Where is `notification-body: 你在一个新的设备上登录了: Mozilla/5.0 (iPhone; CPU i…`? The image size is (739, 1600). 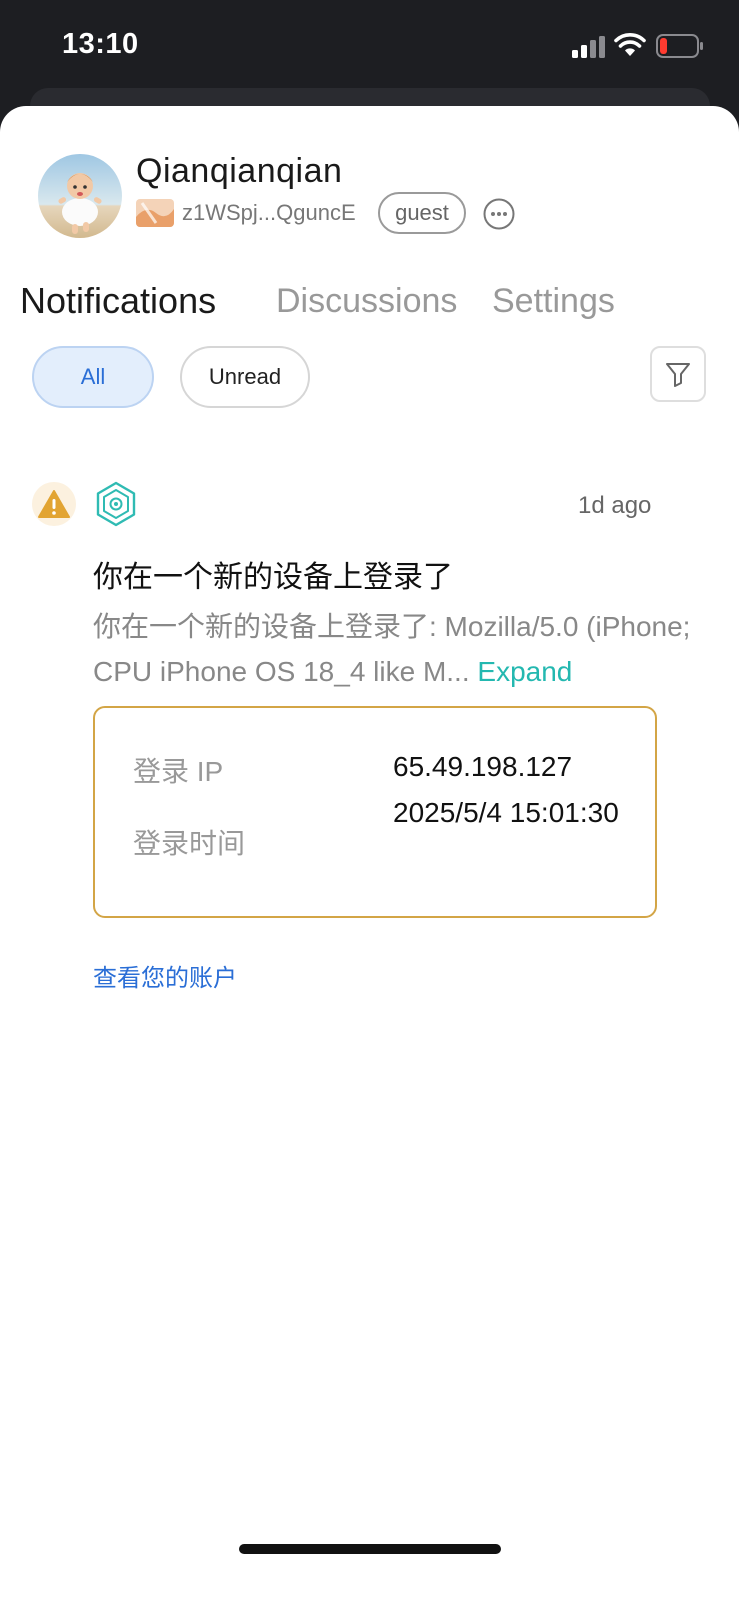 notification-body: 你在一个新的设备上登录了: Mozilla/5.0 (iPhone; CPU i… is located at coordinates (393, 649).